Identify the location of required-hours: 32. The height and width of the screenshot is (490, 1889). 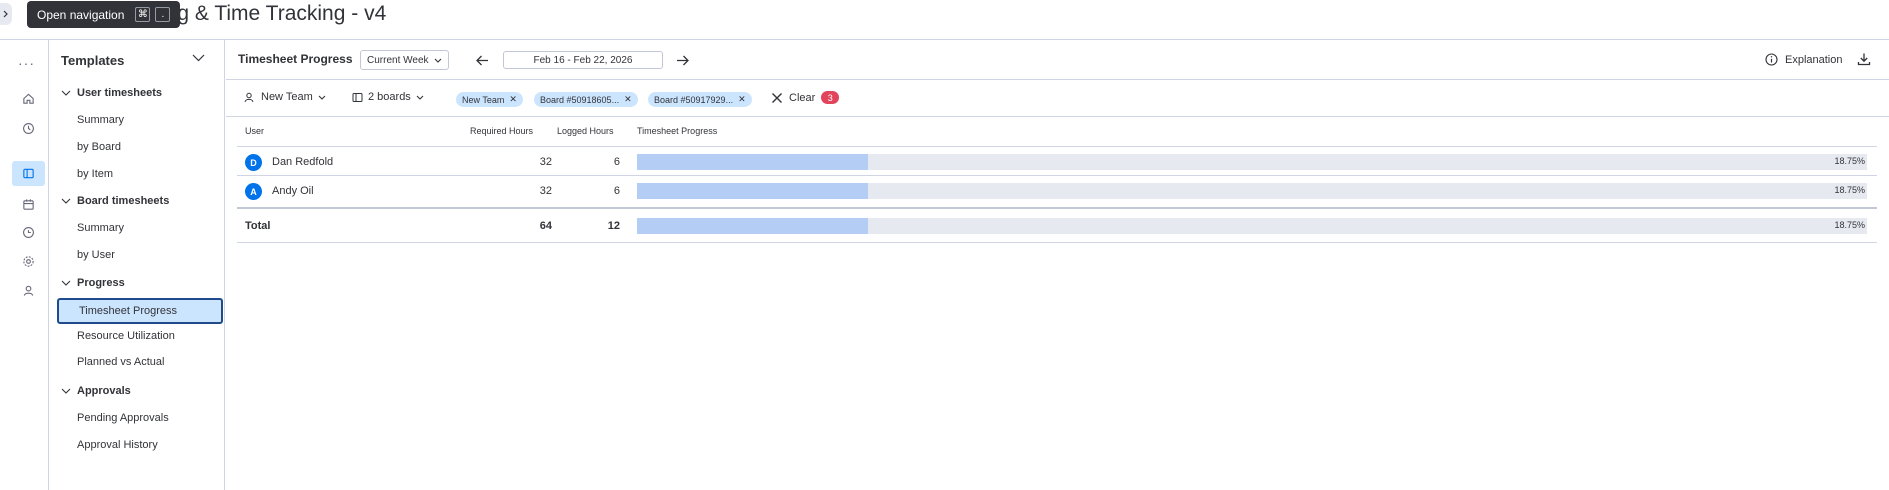
(545, 191).